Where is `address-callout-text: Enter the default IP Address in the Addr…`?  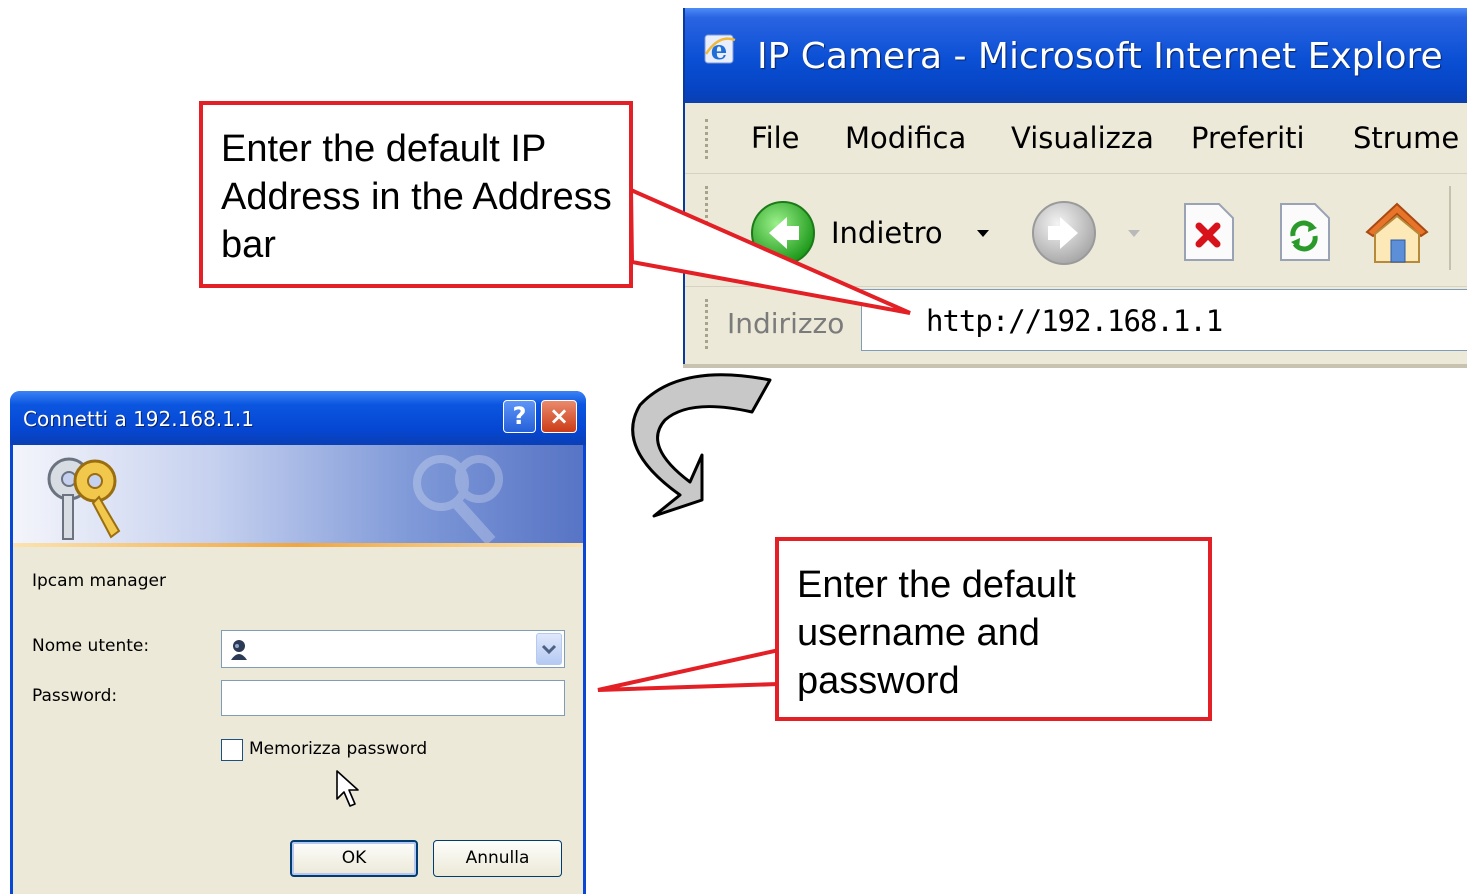
address-callout-text: Enter the default IP Address in the Addr… is located at coordinates (416, 197).